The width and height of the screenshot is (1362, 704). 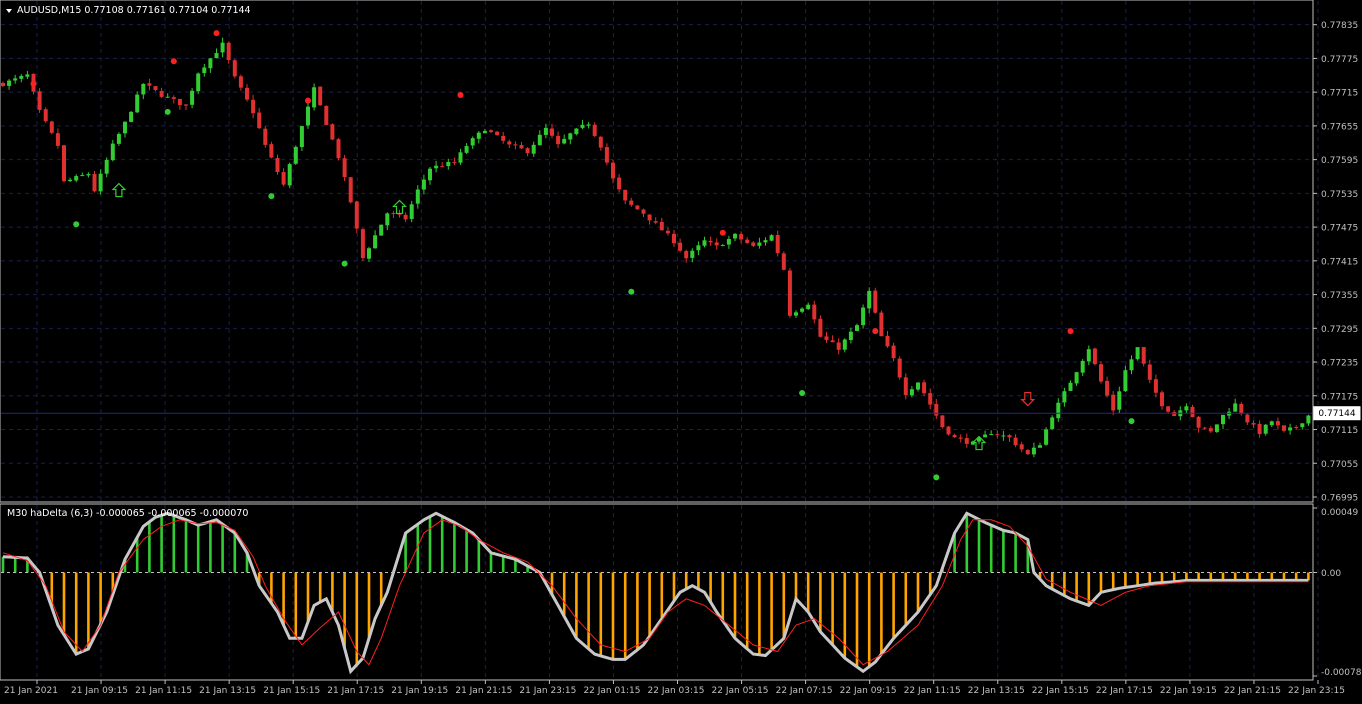 What do you see at coordinates (355, 691) in the screenshot?
I see `time-tick-label: 21 Jan 17:15` at bounding box center [355, 691].